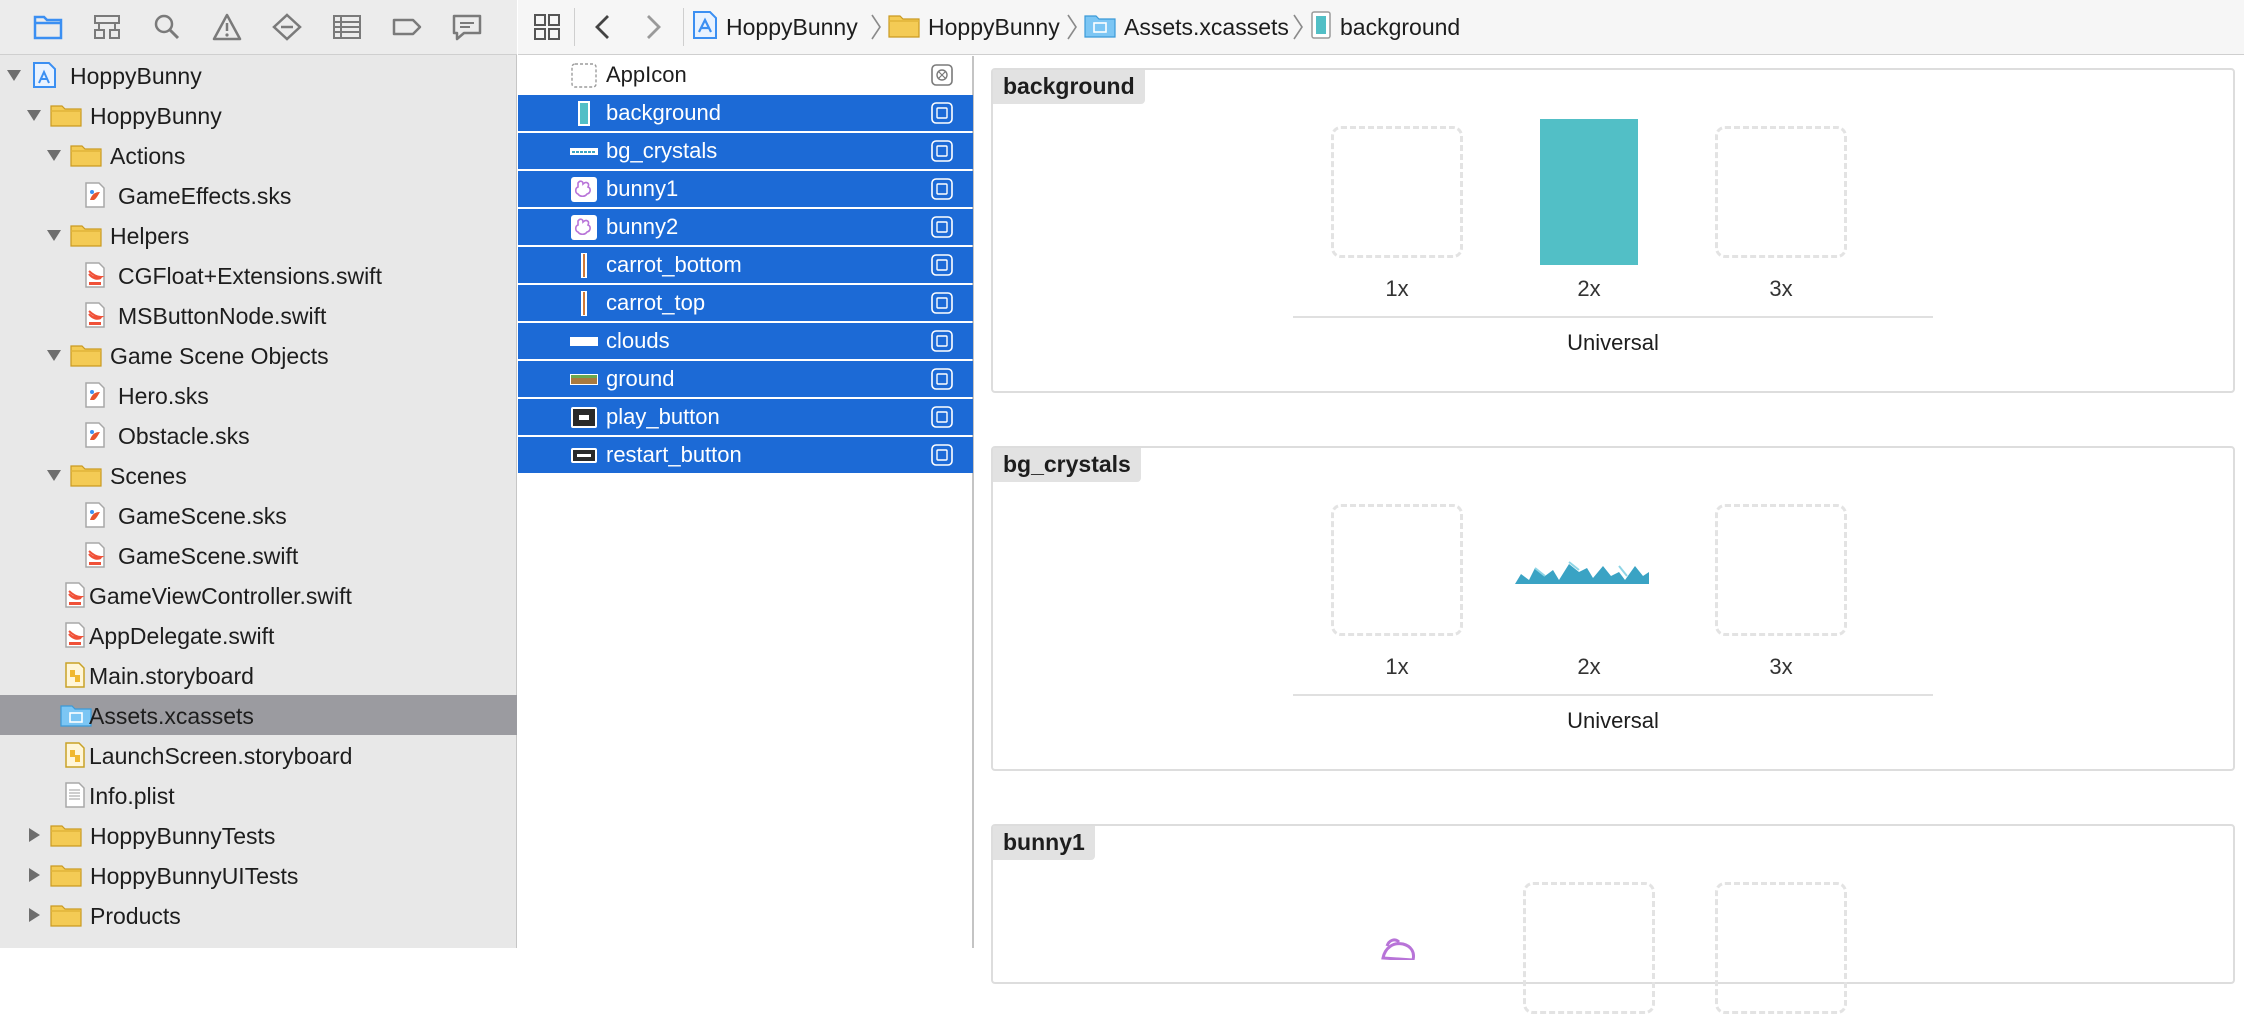 The image size is (2244, 1014). I want to click on tree-item-label: Helpers, so click(150, 236).